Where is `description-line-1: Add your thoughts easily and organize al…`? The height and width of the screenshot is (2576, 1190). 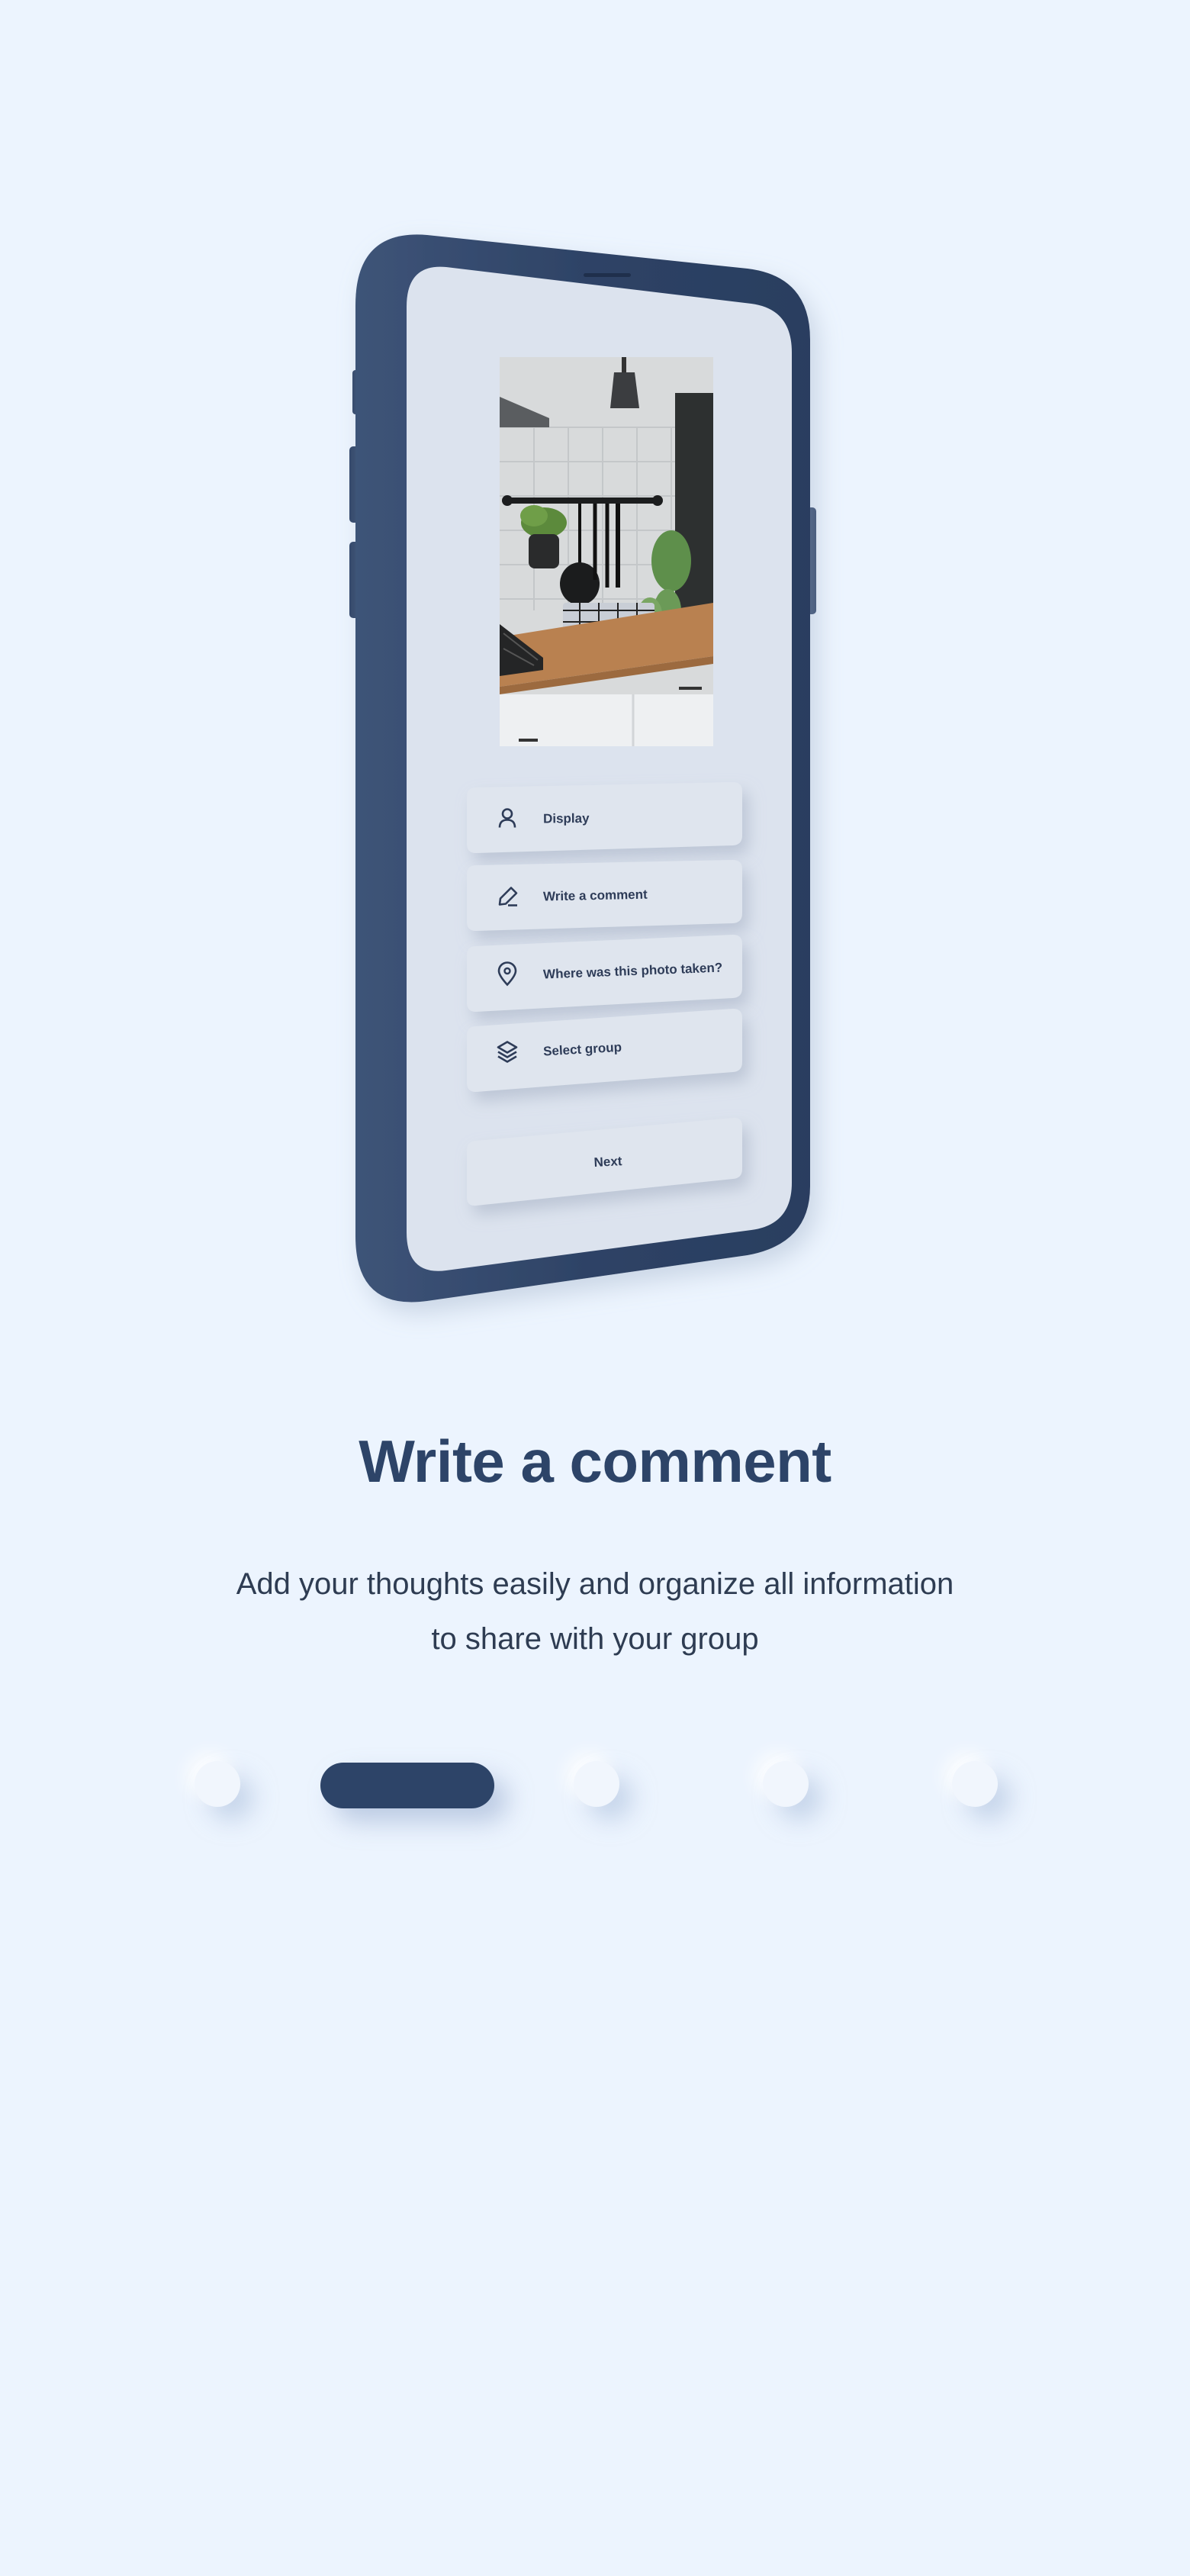 description-line-1: Add your thoughts easily and organize al… is located at coordinates (595, 1584).